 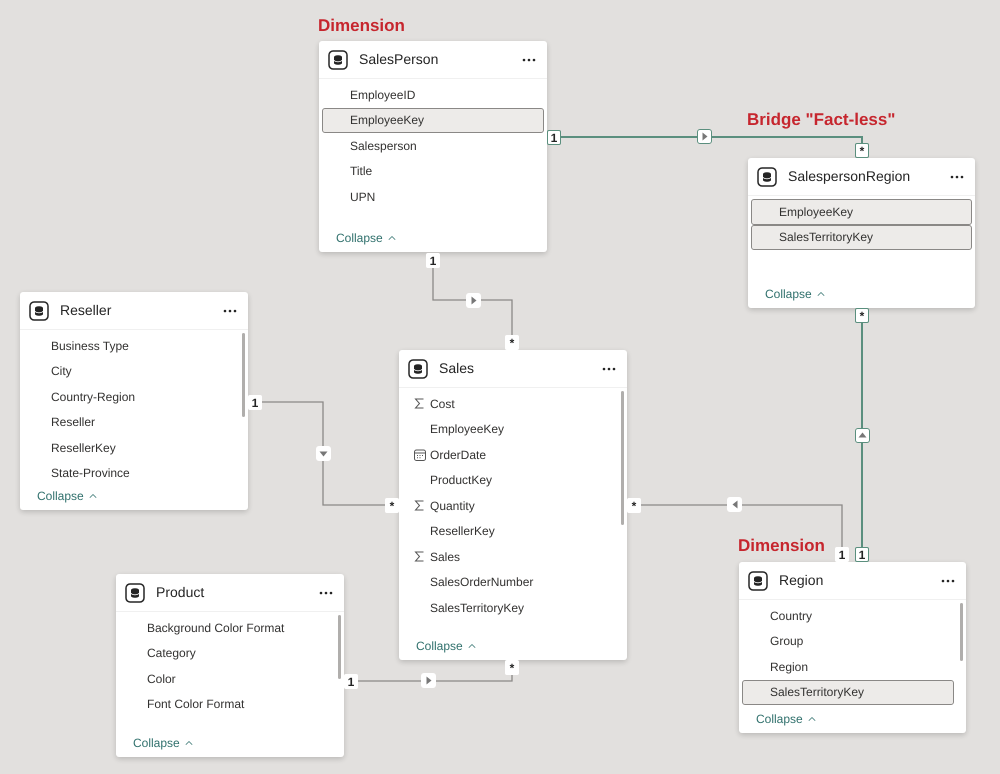 What do you see at coordinates (508, 557) in the screenshot?
I see `field-row: Sales` at bounding box center [508, 557].